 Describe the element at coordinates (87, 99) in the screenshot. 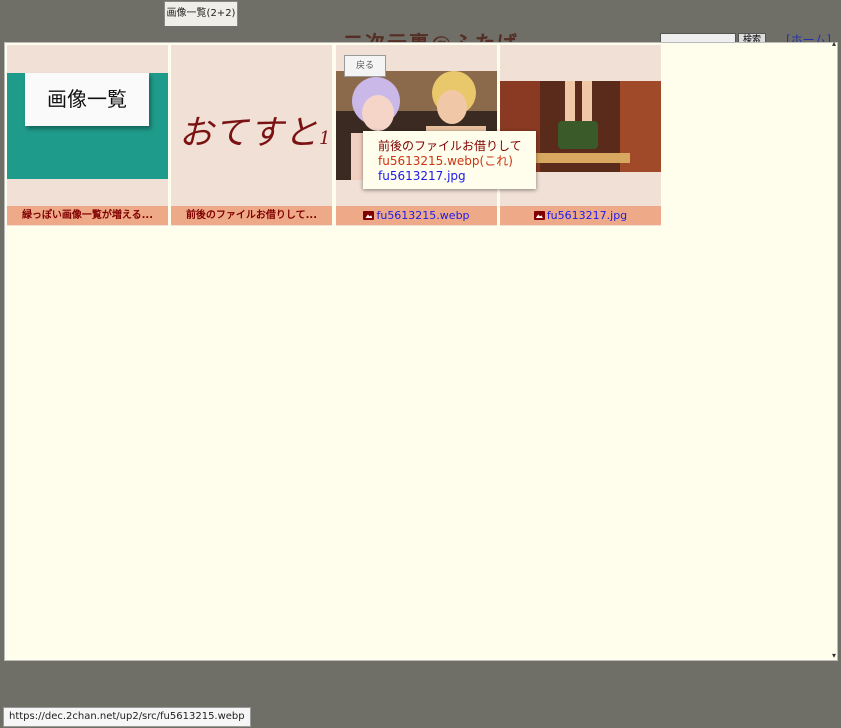

I see `thumbnail-label: 画像一覧` at that location.